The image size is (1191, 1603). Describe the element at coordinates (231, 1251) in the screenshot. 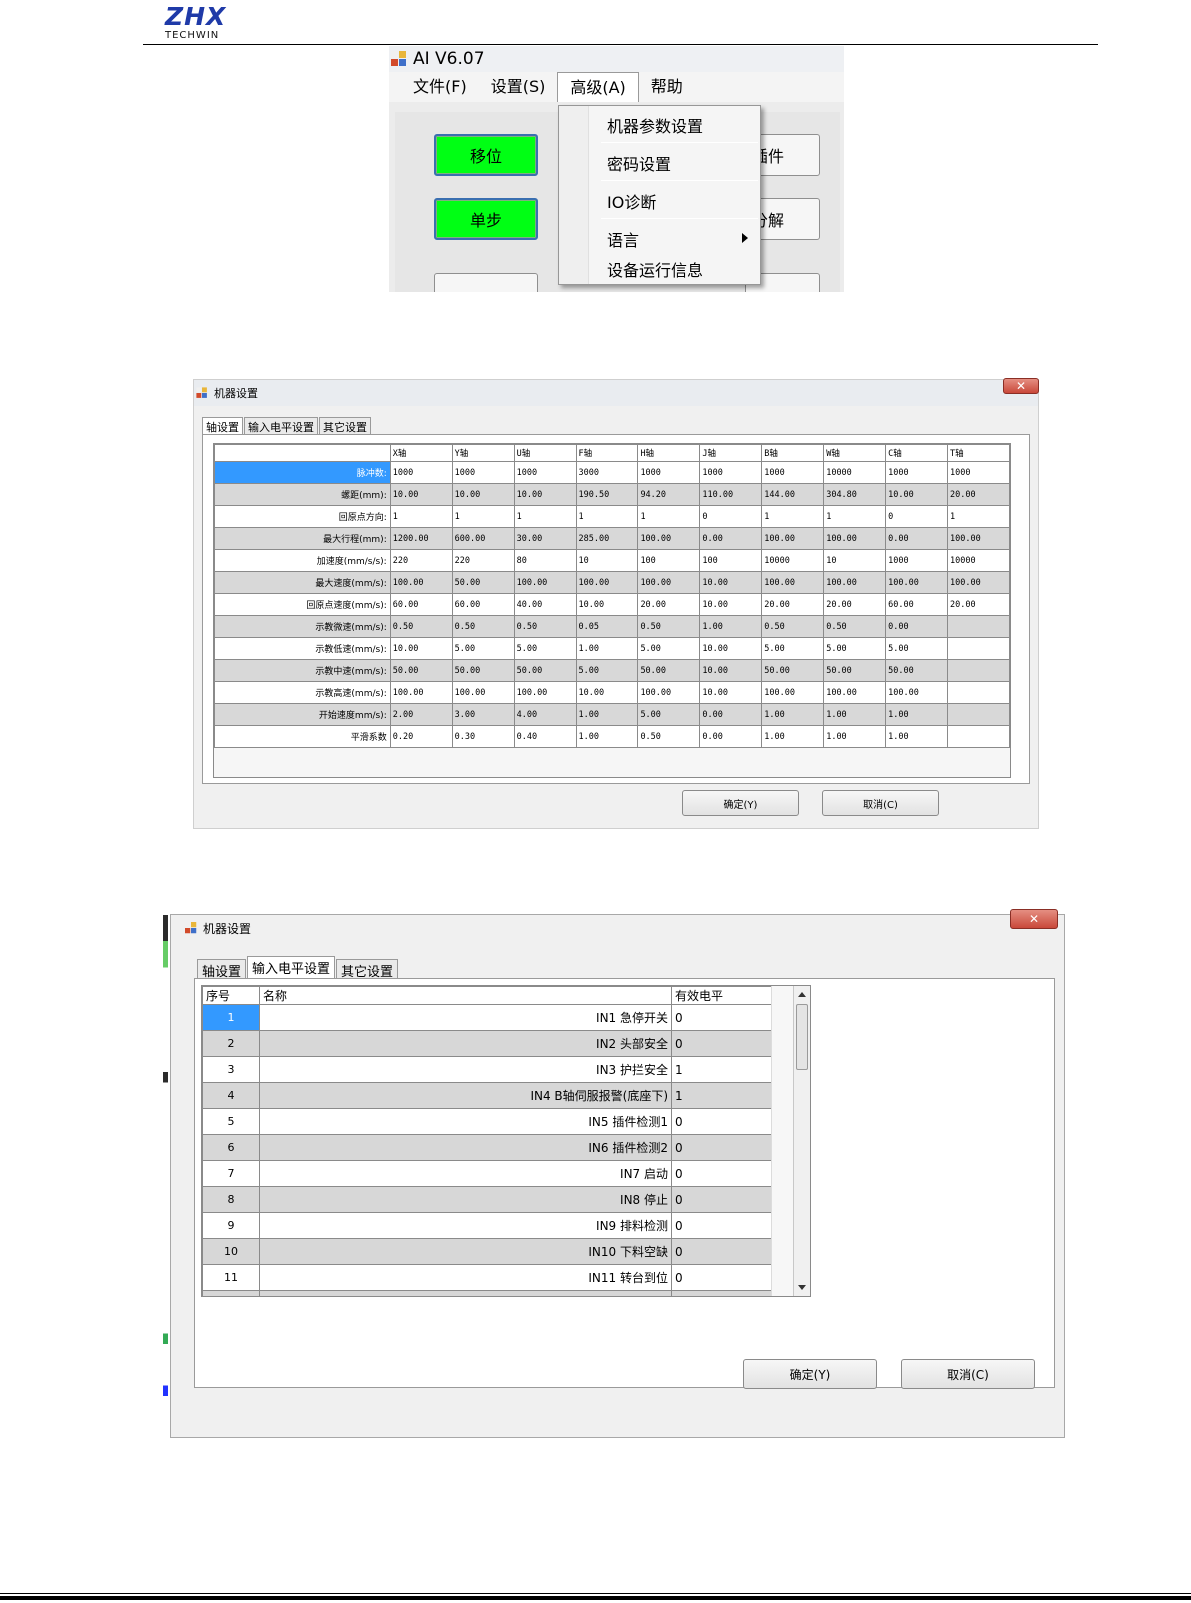

I see `input-number-cell: 10` at that location.